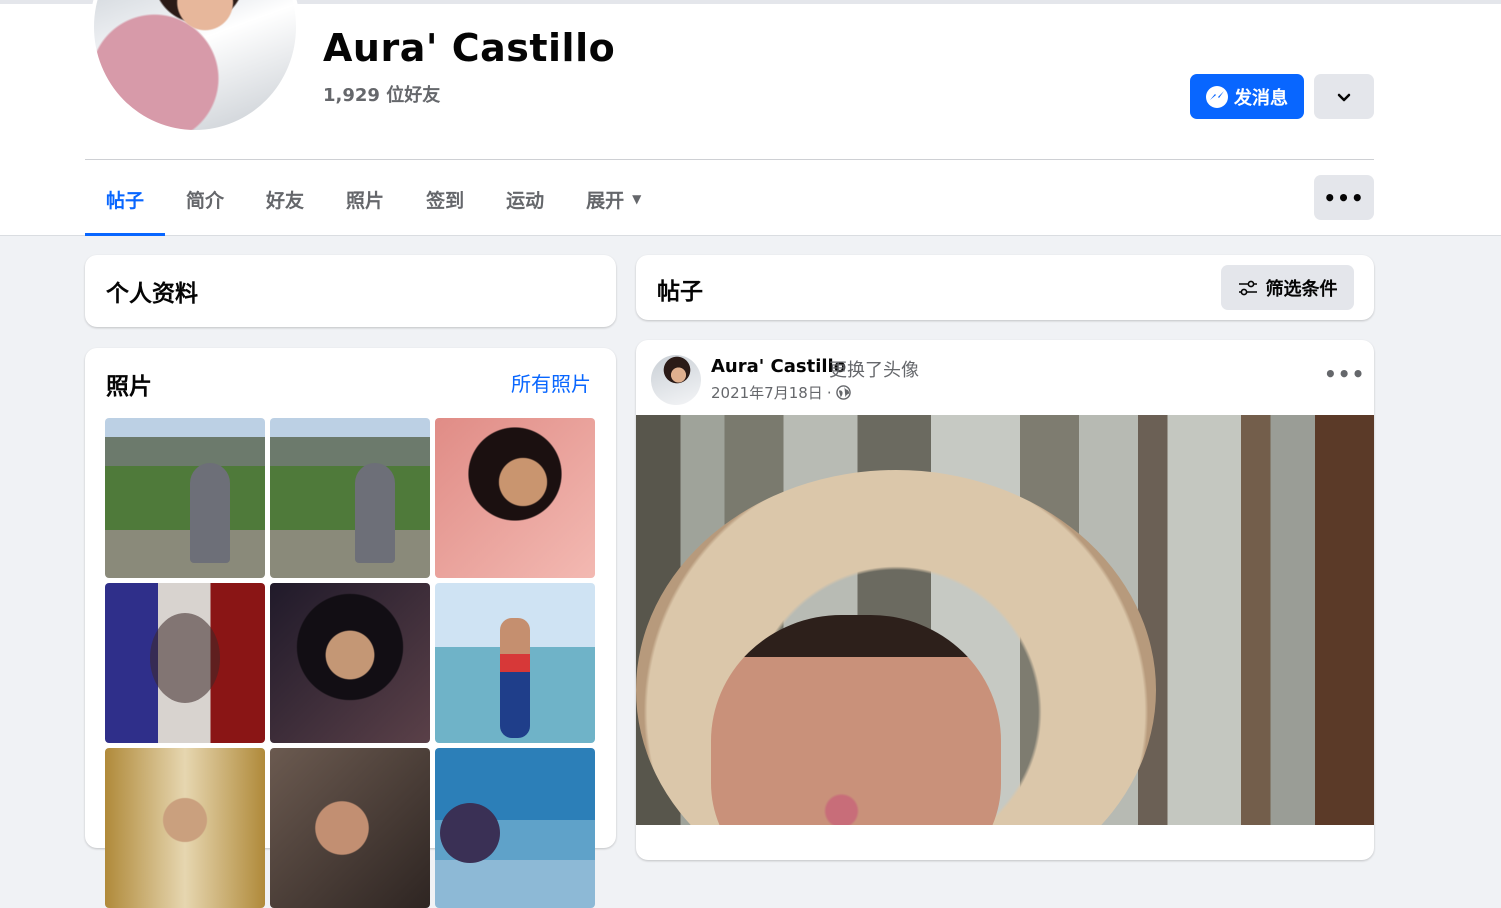 The image size is (1501, 908). I want to click on tab-label: 帖子, so click(125, 200).